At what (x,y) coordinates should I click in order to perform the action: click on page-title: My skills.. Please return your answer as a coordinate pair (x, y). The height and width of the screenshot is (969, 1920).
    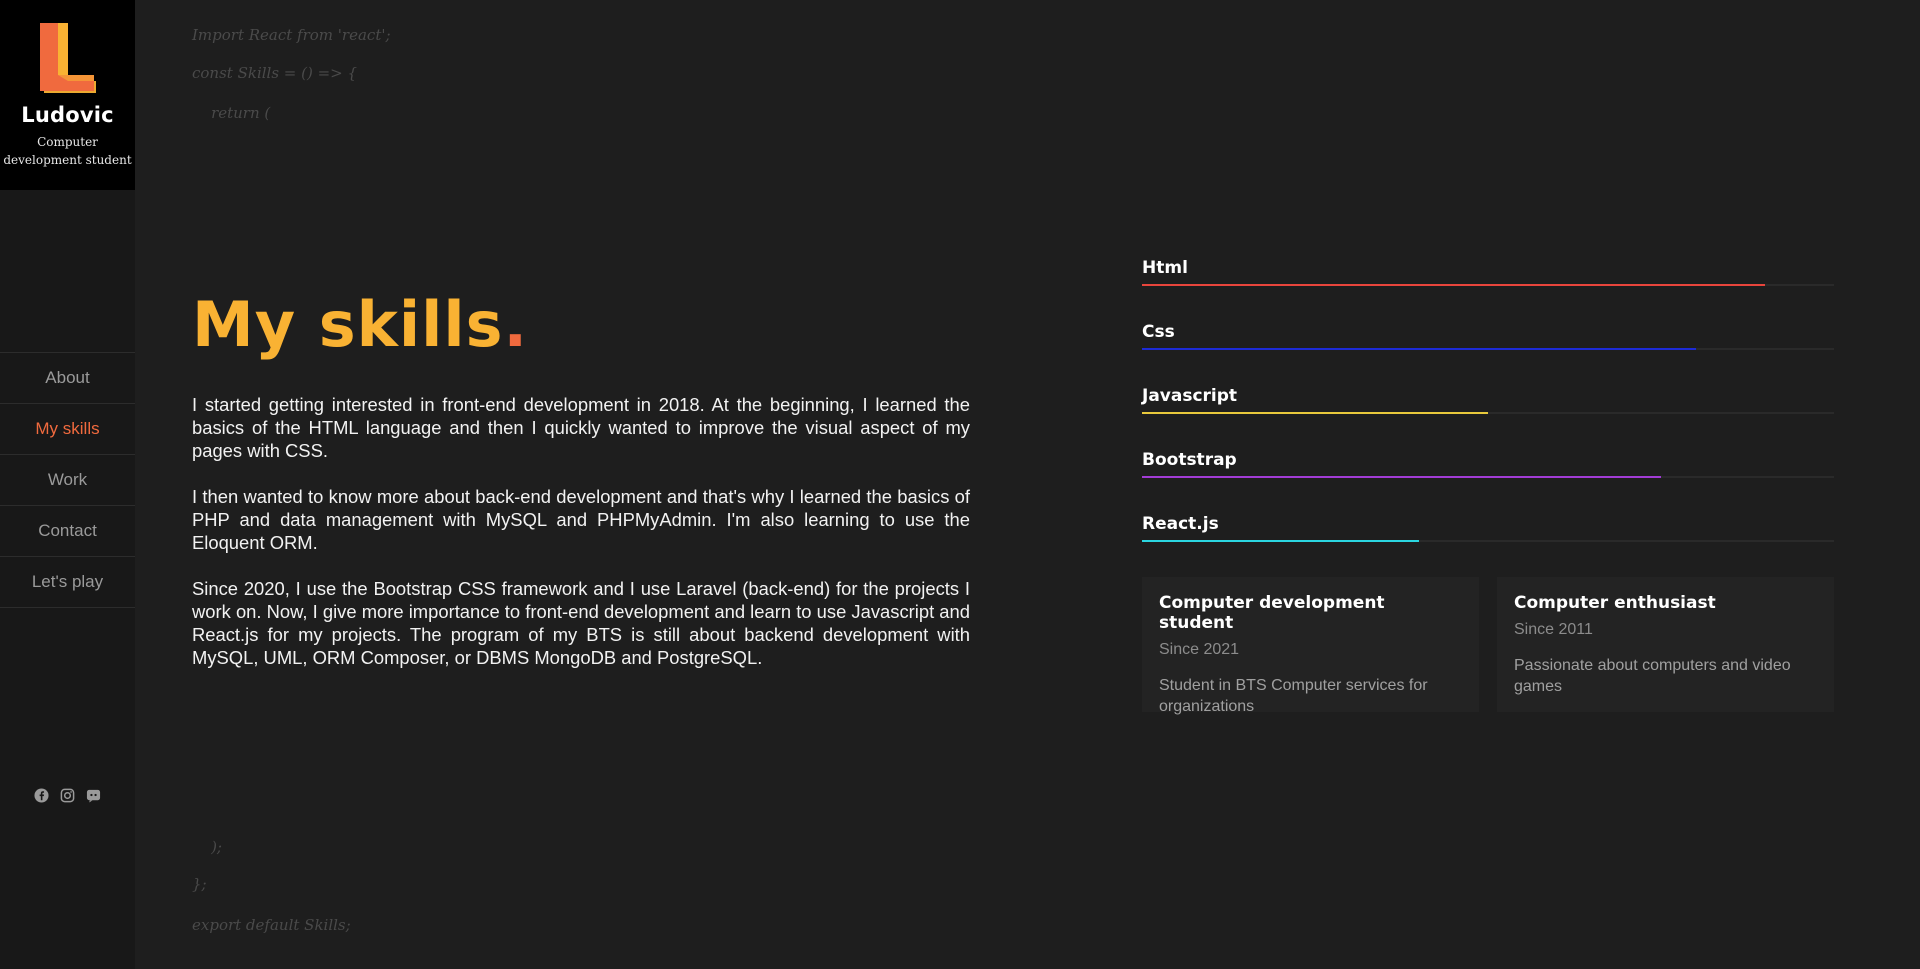
    Looking at the image, I should click on (360, 324).